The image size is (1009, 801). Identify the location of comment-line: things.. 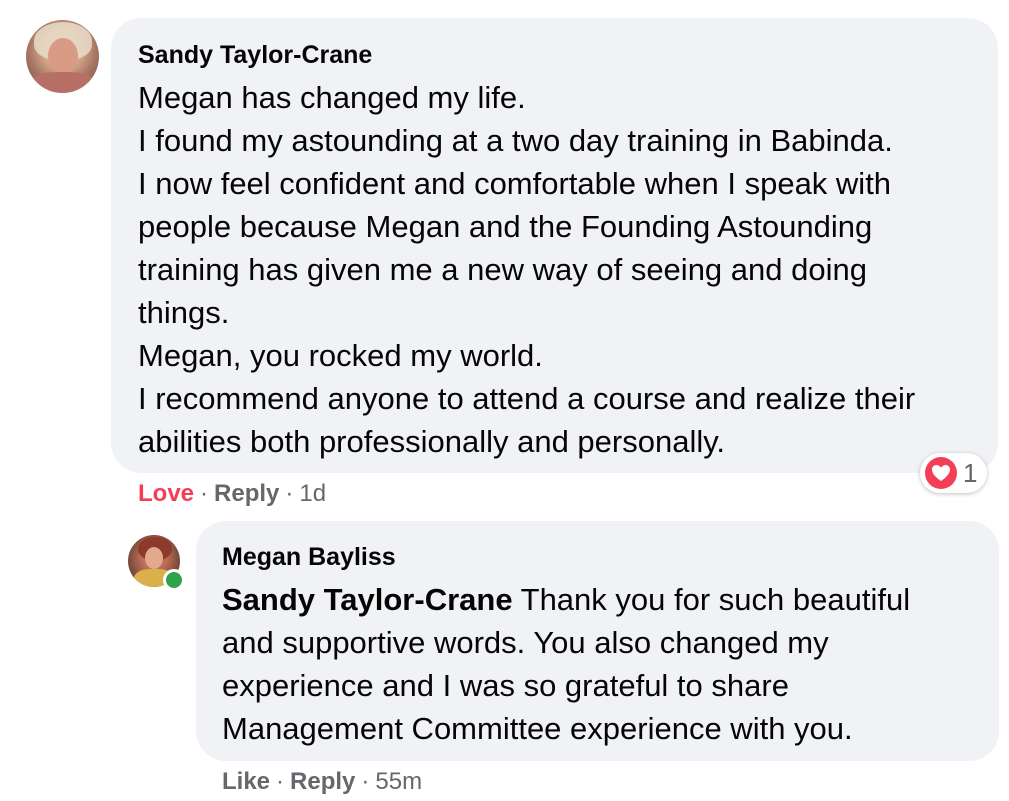
(184, 312).